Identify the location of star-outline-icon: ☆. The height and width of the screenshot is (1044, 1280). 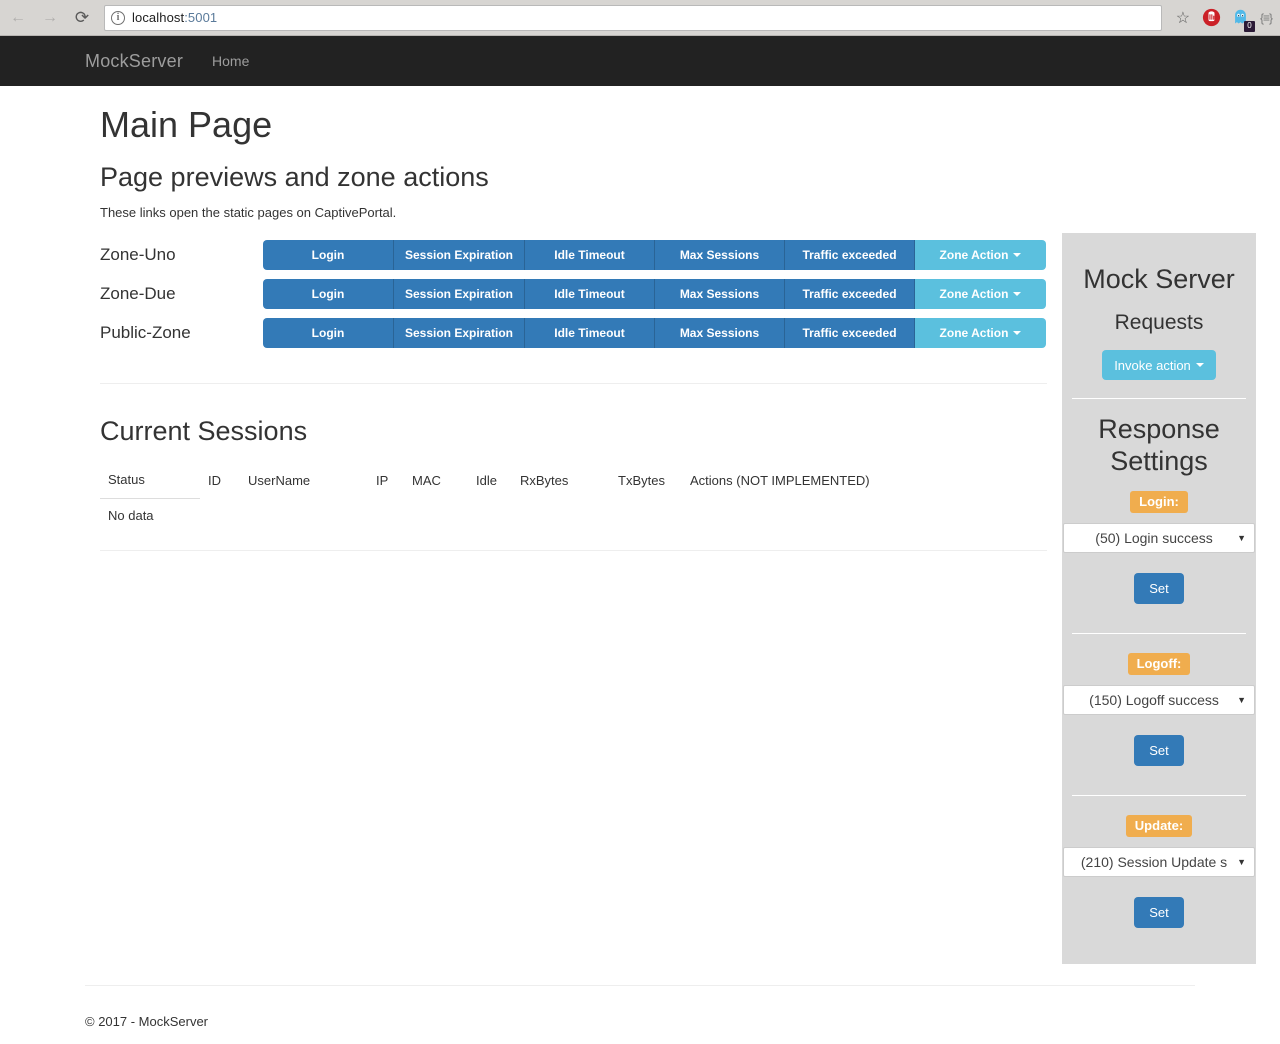
(1183, 18).